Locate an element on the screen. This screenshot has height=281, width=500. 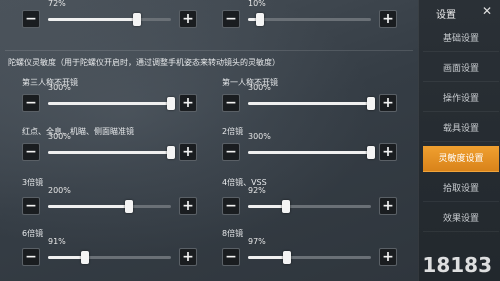
slider-2x-scope: − 300% + is located at coordinates (309, 147).